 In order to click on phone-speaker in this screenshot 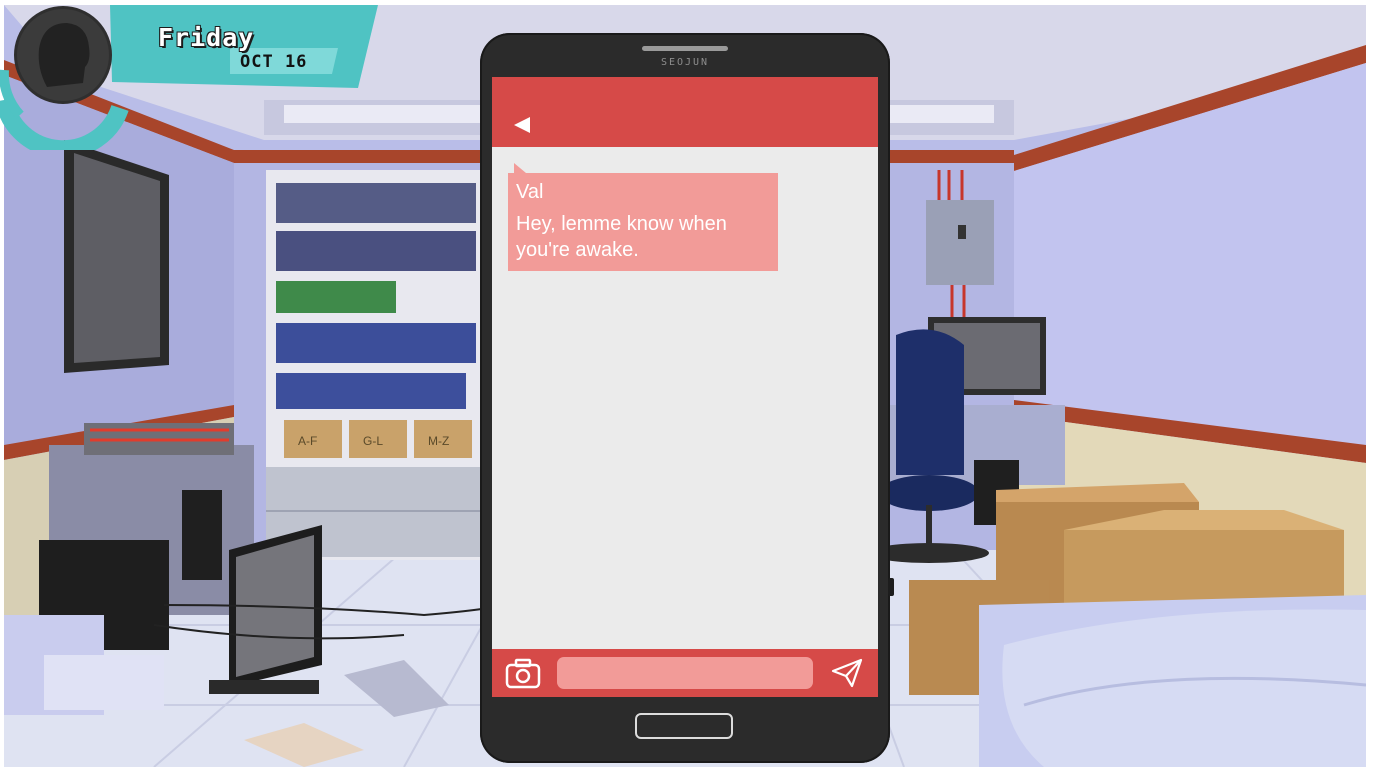, I will do `click(685, 48)`.